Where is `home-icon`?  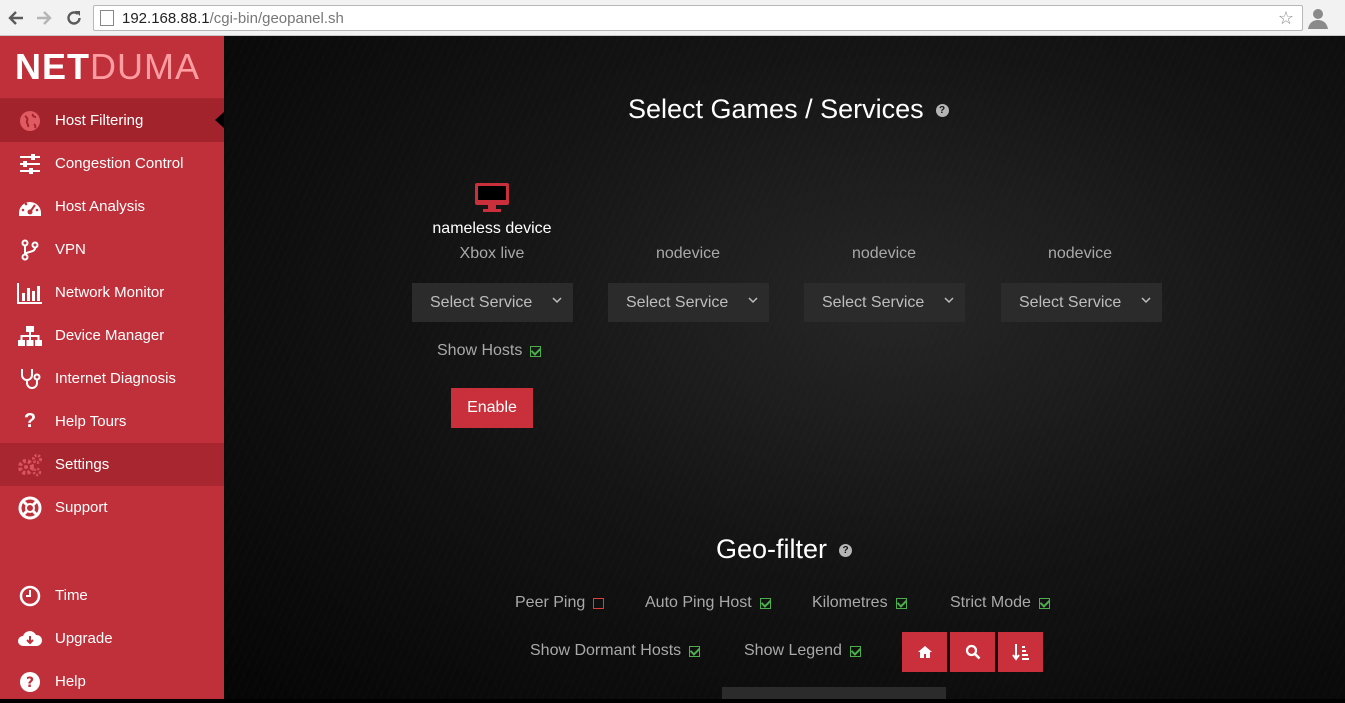
home-icon is located at coordinates (924, 652).